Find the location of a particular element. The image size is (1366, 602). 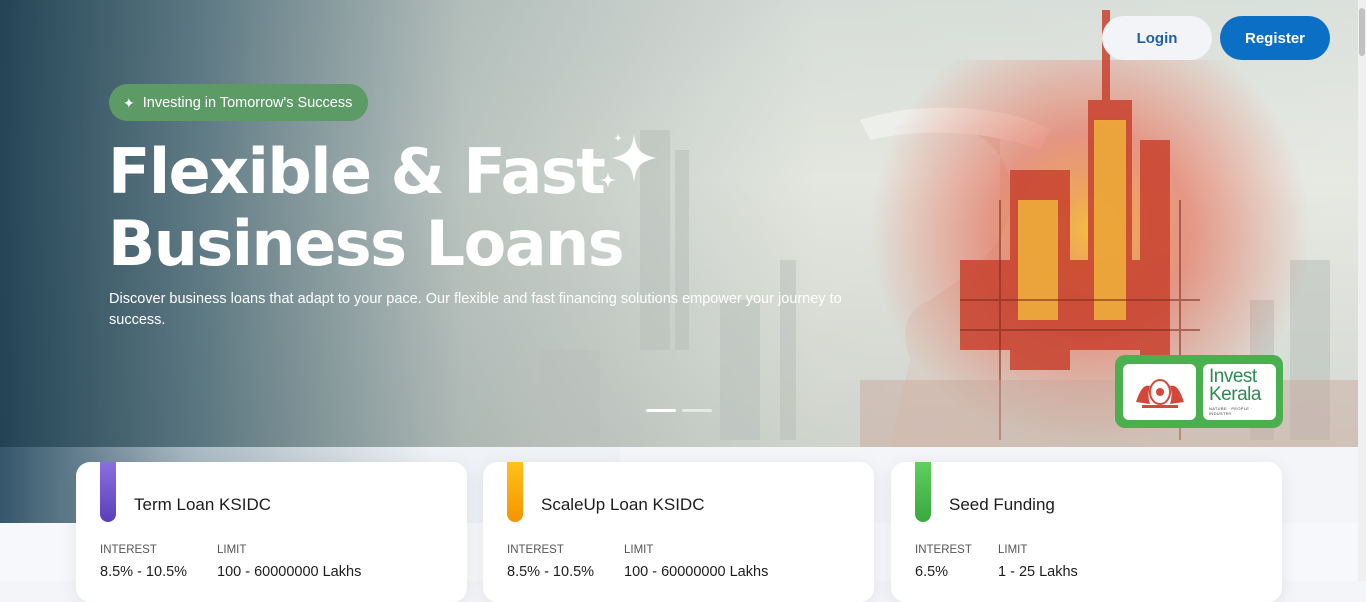

scrollbar-thumb is located at coordinates (1362, 32).